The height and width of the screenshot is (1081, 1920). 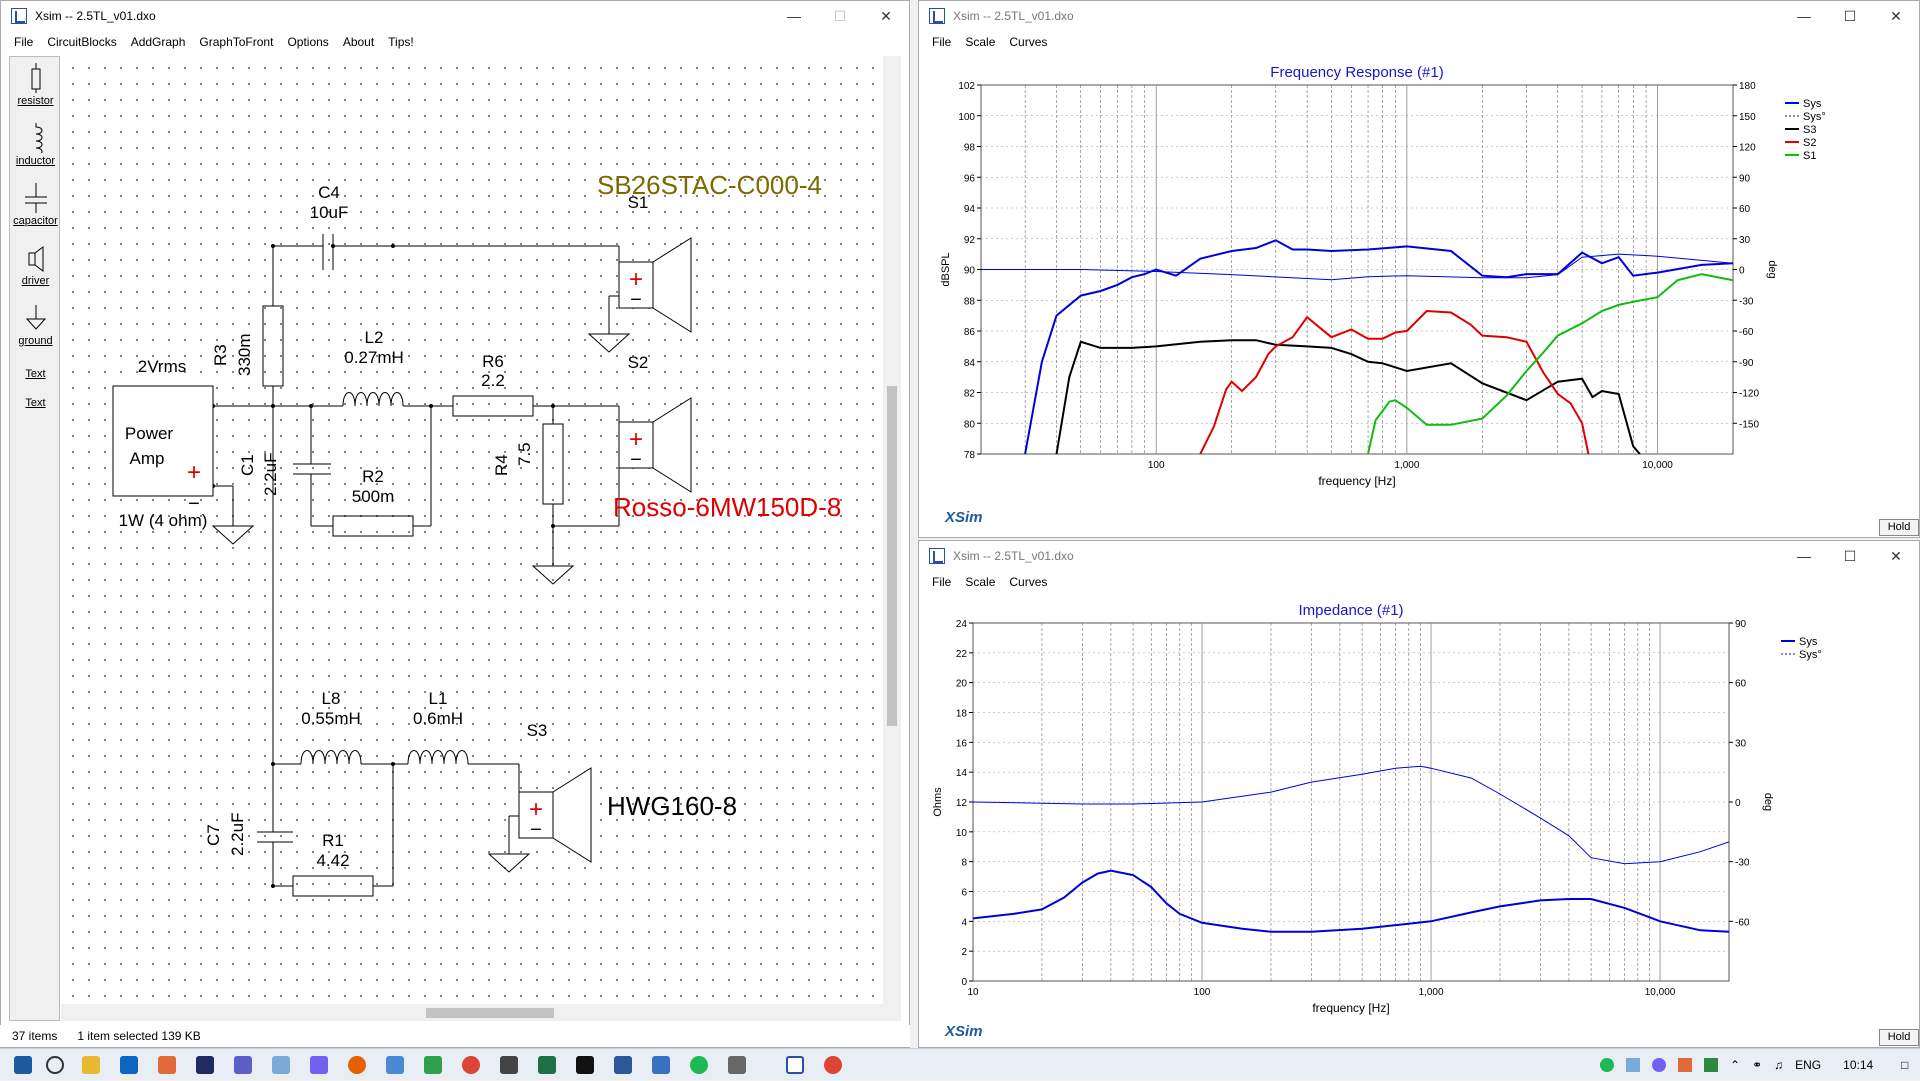 I want to click on r3-name: R3, so click(x=220, y=355).